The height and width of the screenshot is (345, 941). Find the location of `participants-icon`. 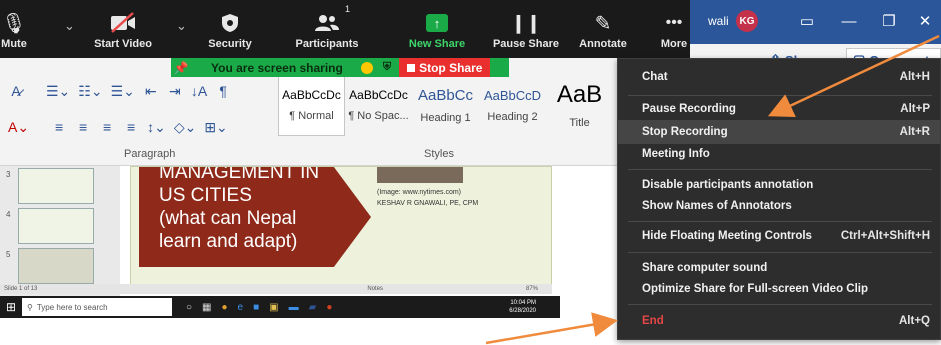

participants-icon is located at coordinates (327, 23).